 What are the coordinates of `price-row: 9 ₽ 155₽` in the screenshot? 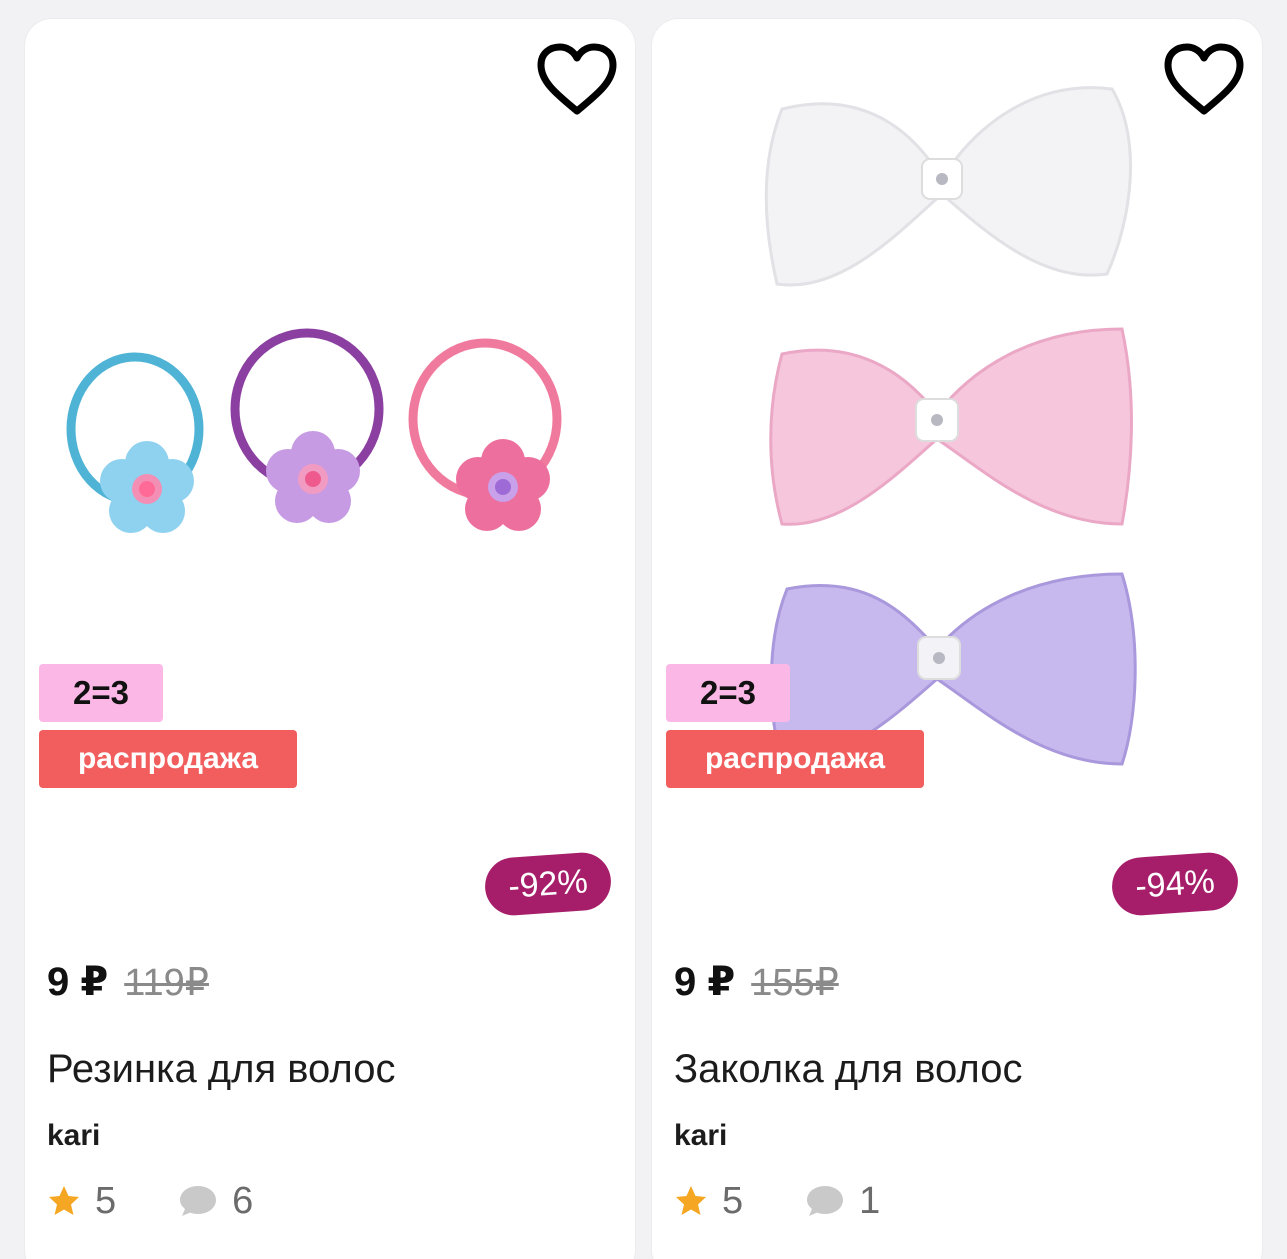 It's located at (756, 985).